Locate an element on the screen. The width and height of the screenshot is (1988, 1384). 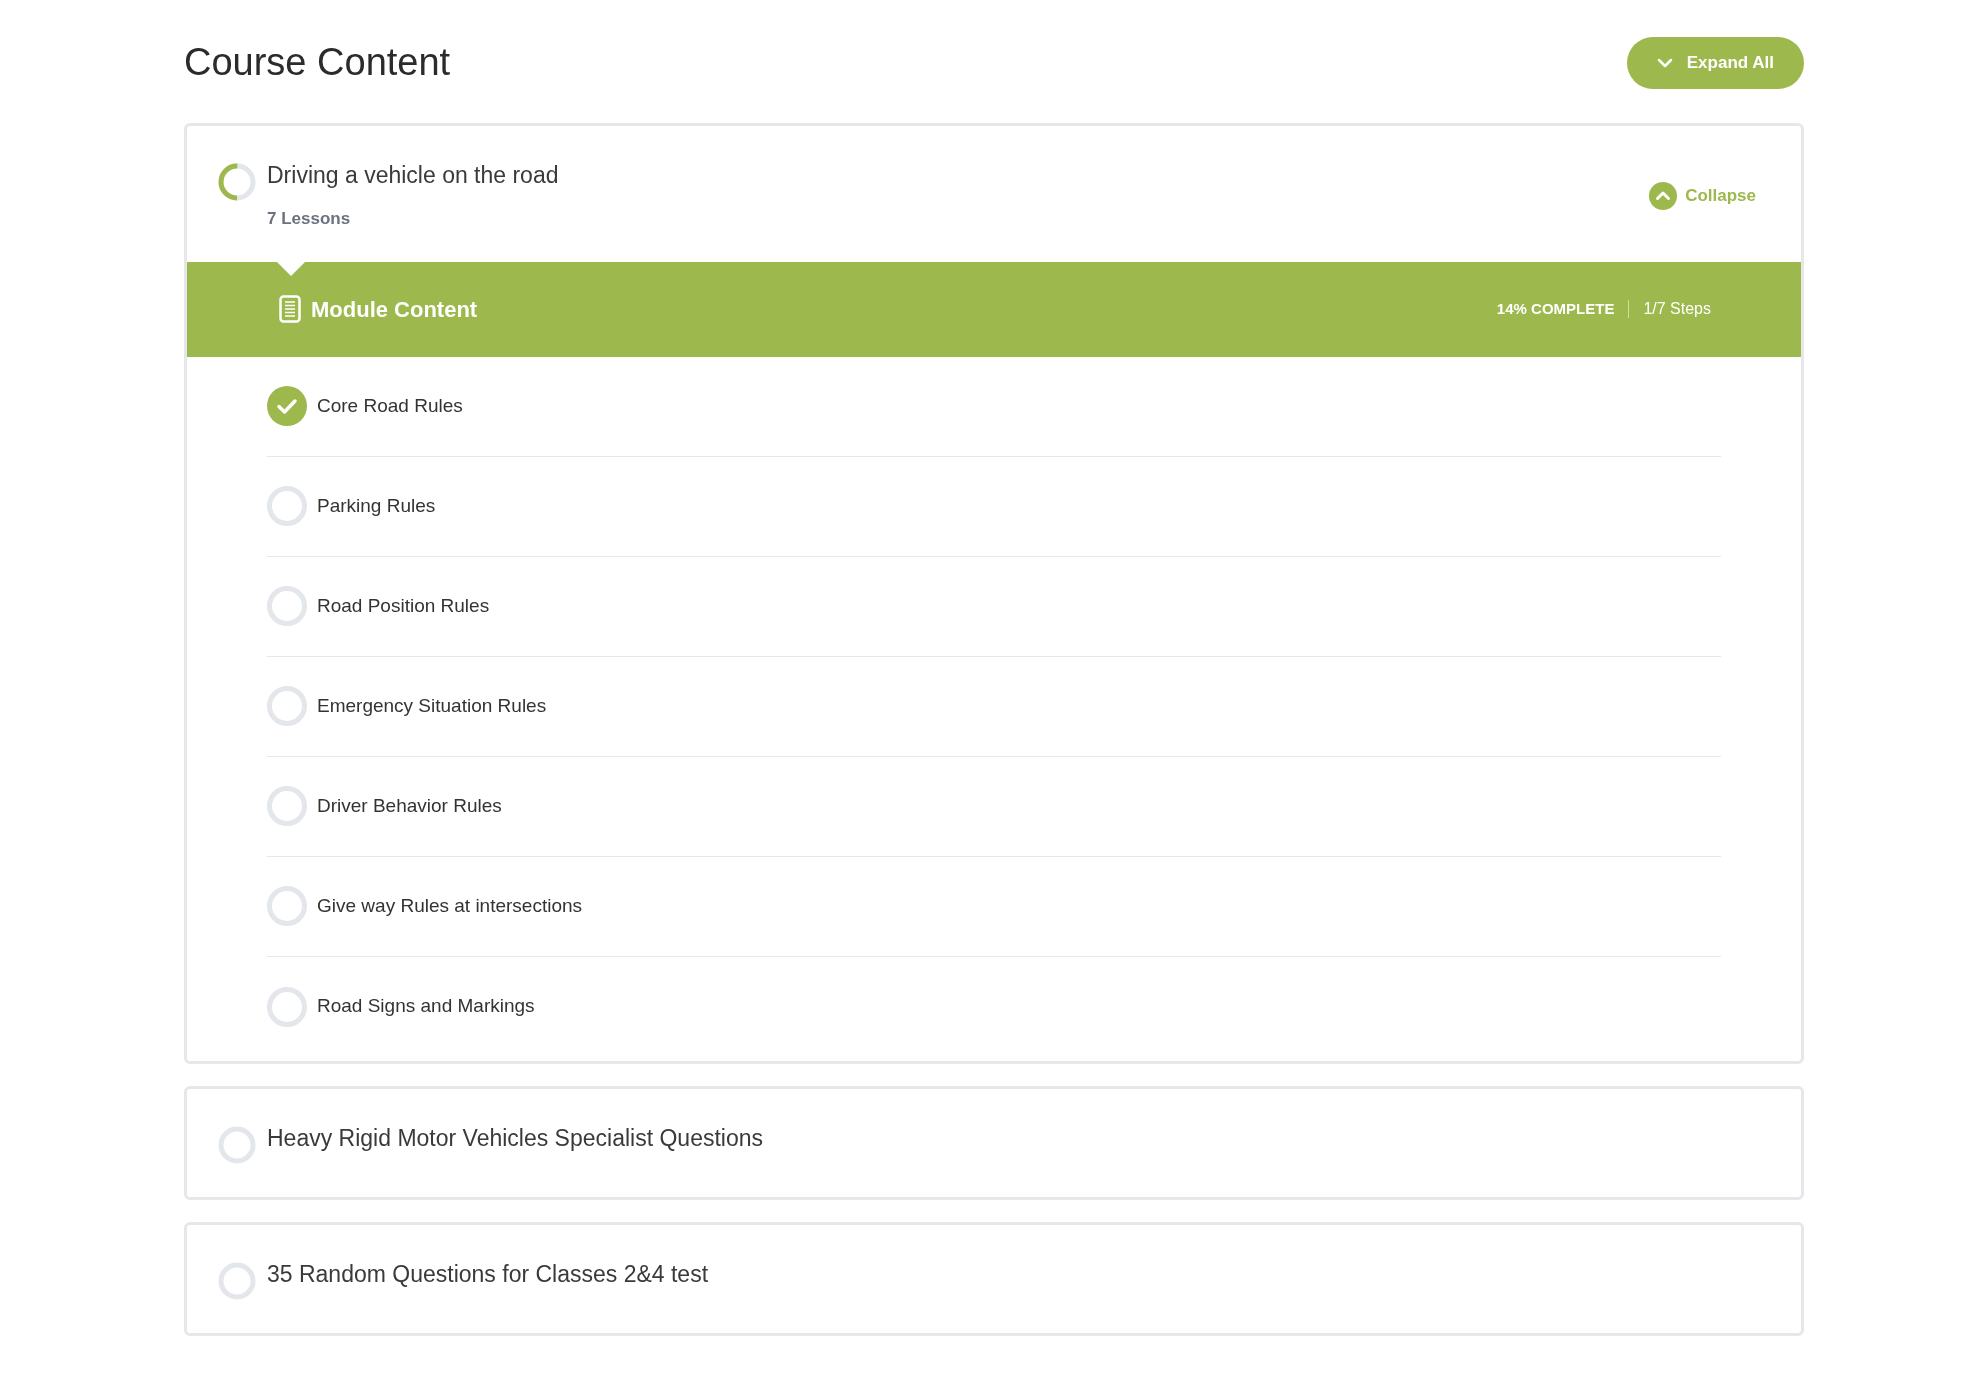
lesson-link: Parking Rules is located at coordinates (376, 506).